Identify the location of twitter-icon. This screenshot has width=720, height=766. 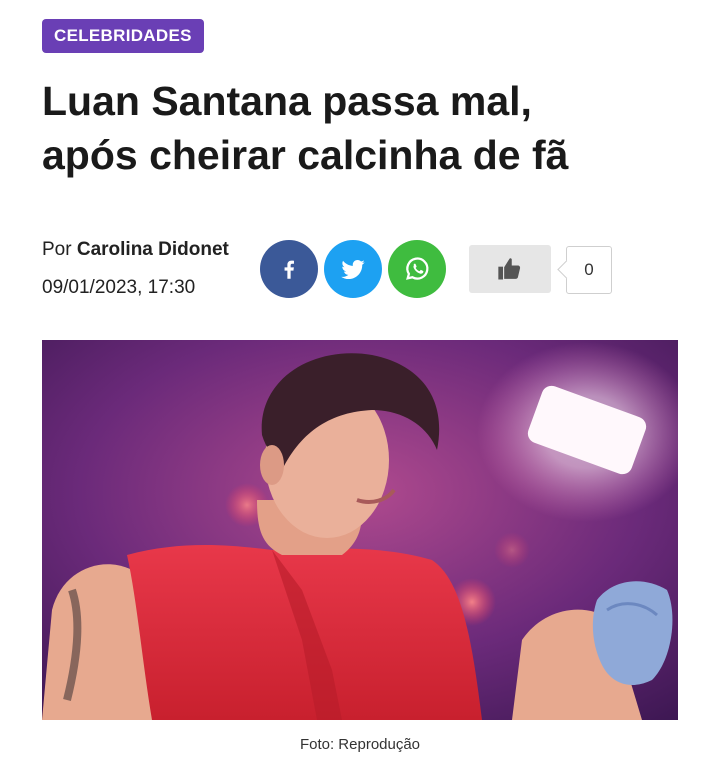
(353, 270).